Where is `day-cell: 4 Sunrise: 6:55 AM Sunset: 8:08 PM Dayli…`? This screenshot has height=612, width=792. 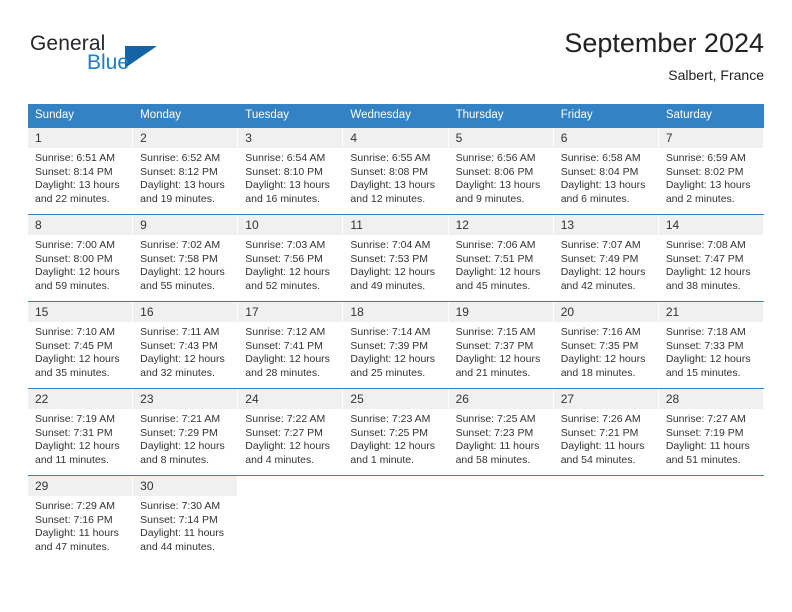 day-cell: 4 Sunrise: 6:55 AM Sunset: 8:08 PM Dayli… is located at coordinates (396, 171).